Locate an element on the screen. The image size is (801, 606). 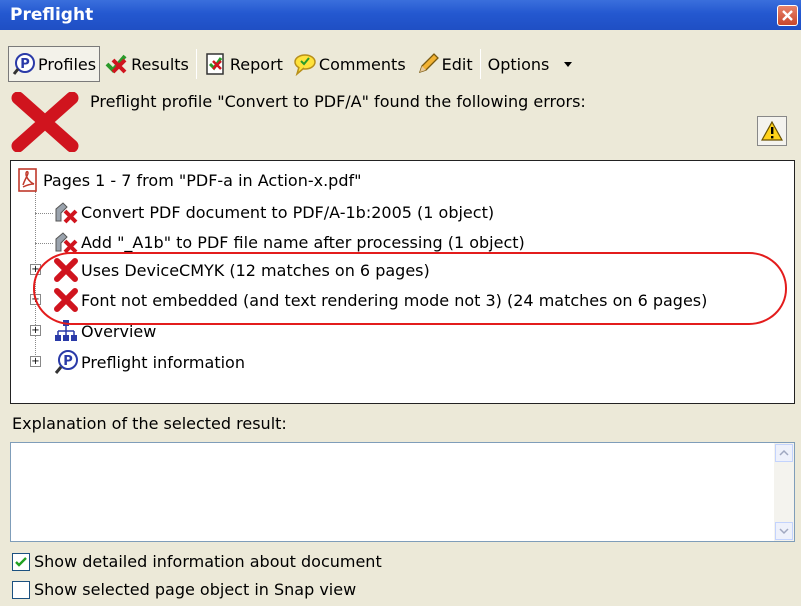
results-icon is located at coordinates (116, 64).